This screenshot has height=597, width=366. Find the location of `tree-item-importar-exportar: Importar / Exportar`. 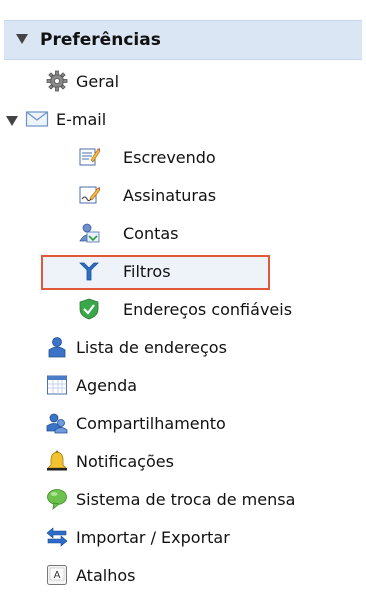

tree-item-importar-exportar: Importar / Exportar is located at coordinates (183, 538).